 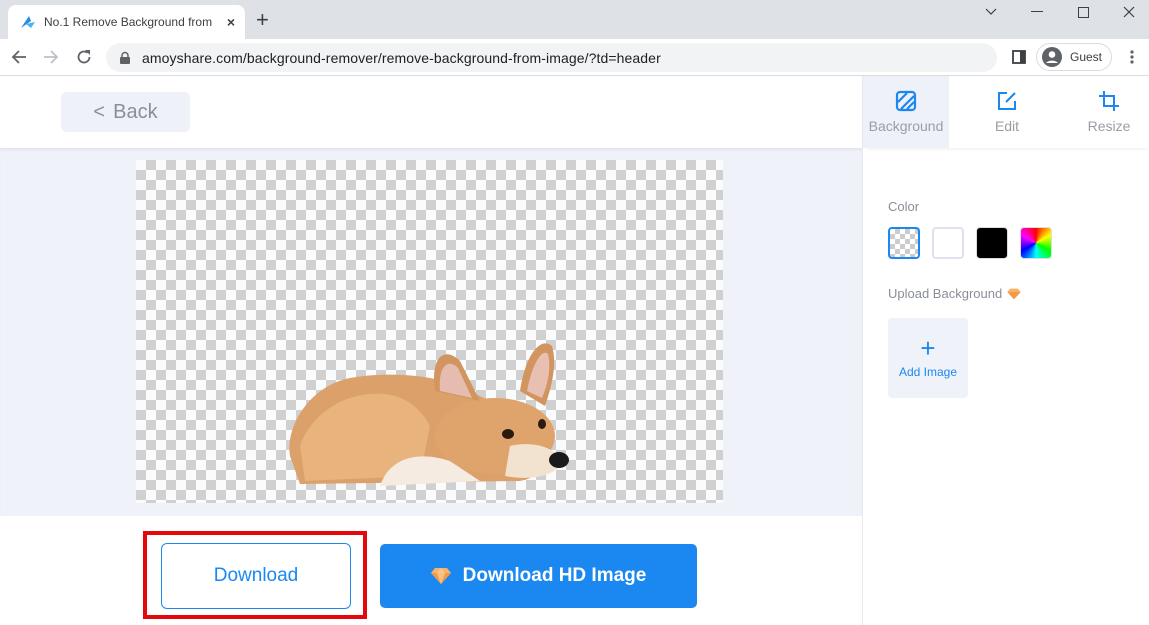 I want to click on upload-background-text: Upload Background, so click(x=945, y=293).